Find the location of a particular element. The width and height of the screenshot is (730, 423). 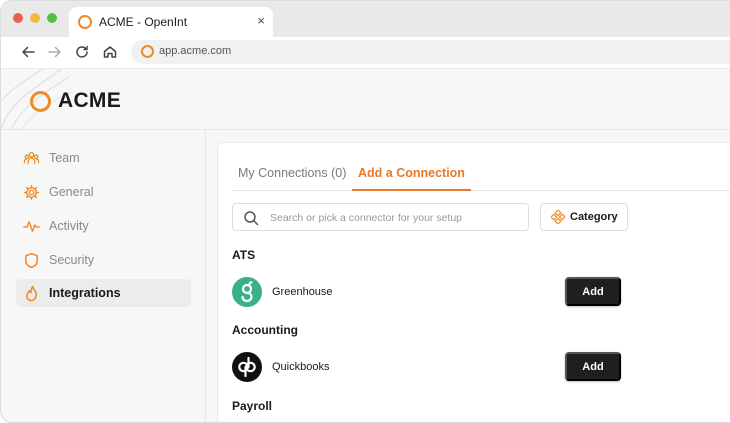

tab-my-connections: My Connections (0) is located at coordinates (292, 178).